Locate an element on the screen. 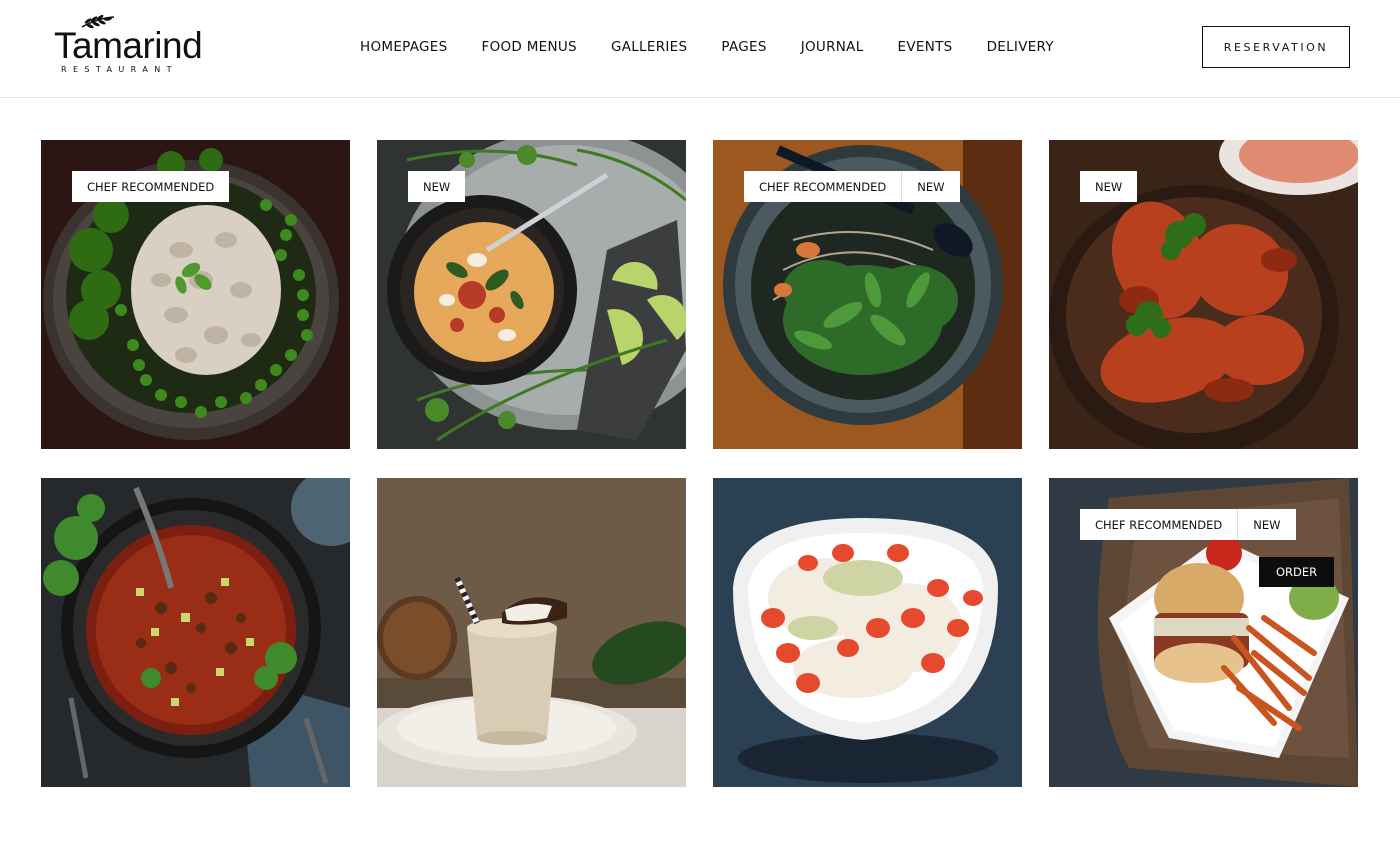 The width and height of the screenshot is (1400, 841). nav-item-pages: PAGES is located at coordinates (743, 47).